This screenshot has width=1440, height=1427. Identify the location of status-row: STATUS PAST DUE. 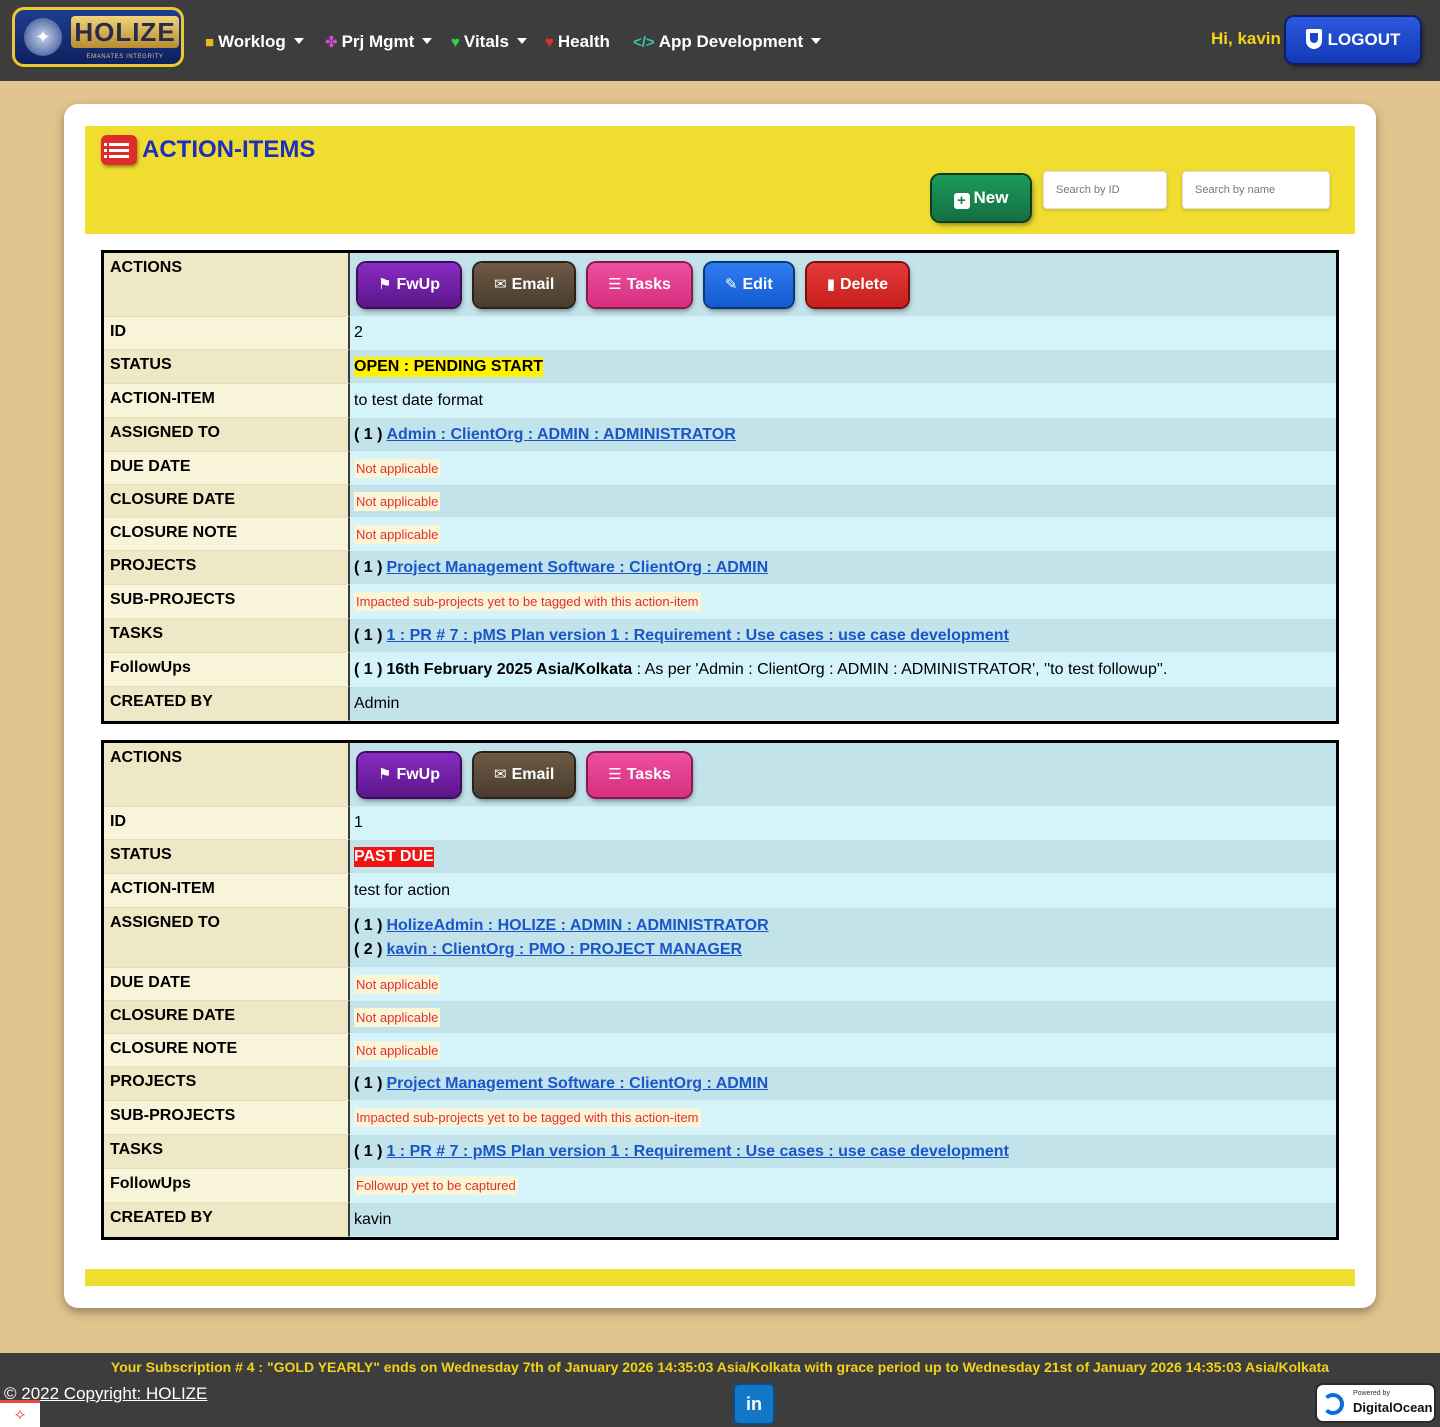
(720, 857).